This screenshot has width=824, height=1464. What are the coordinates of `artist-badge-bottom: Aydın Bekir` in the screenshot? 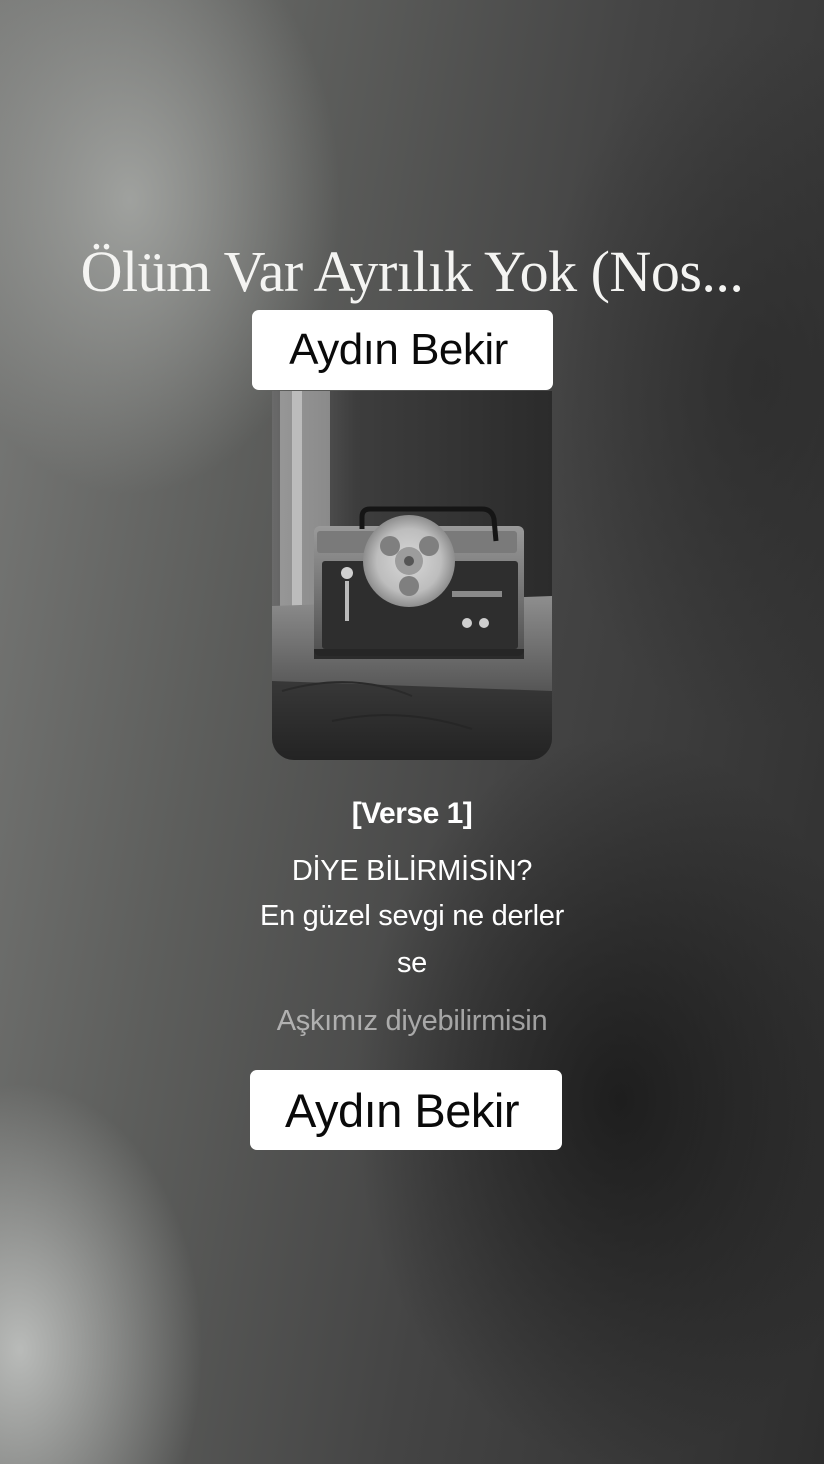 It's located at (406, 1110).